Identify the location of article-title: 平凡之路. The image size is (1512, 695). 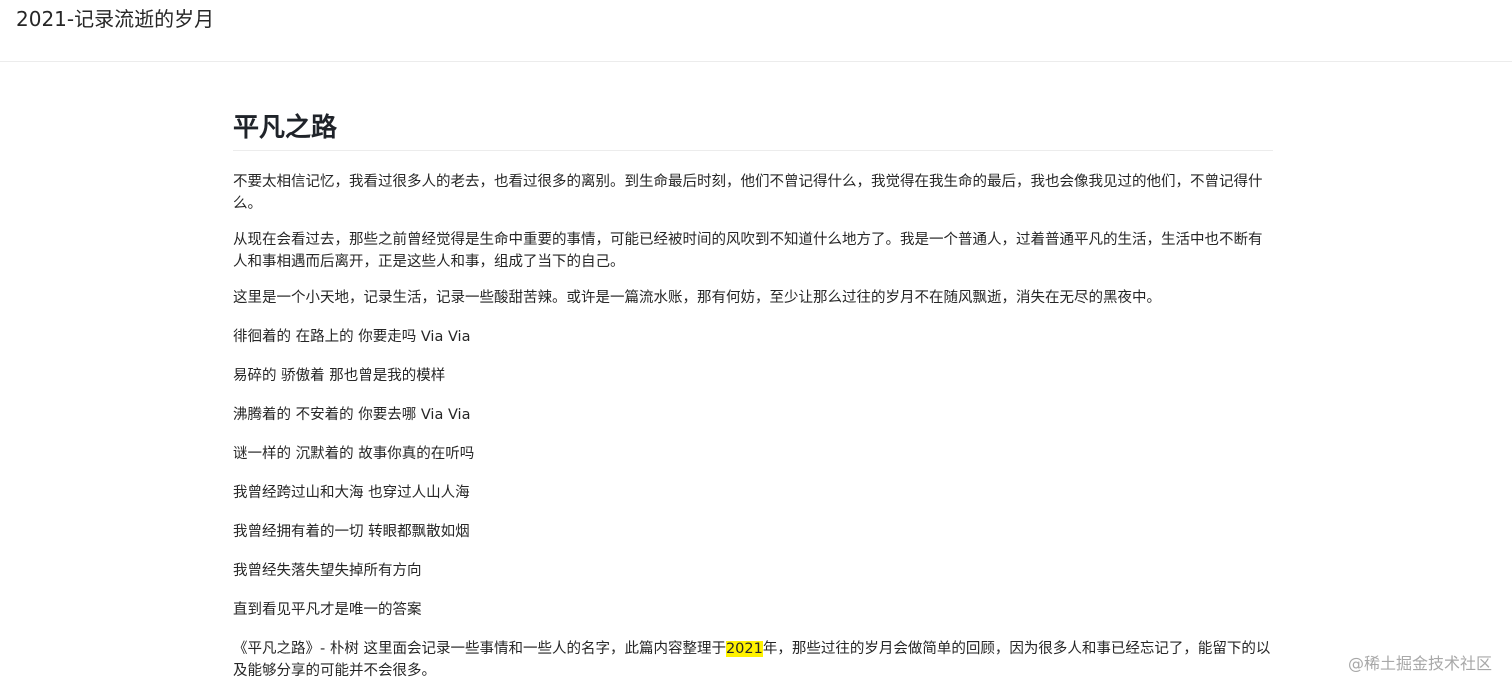
(753, 129).